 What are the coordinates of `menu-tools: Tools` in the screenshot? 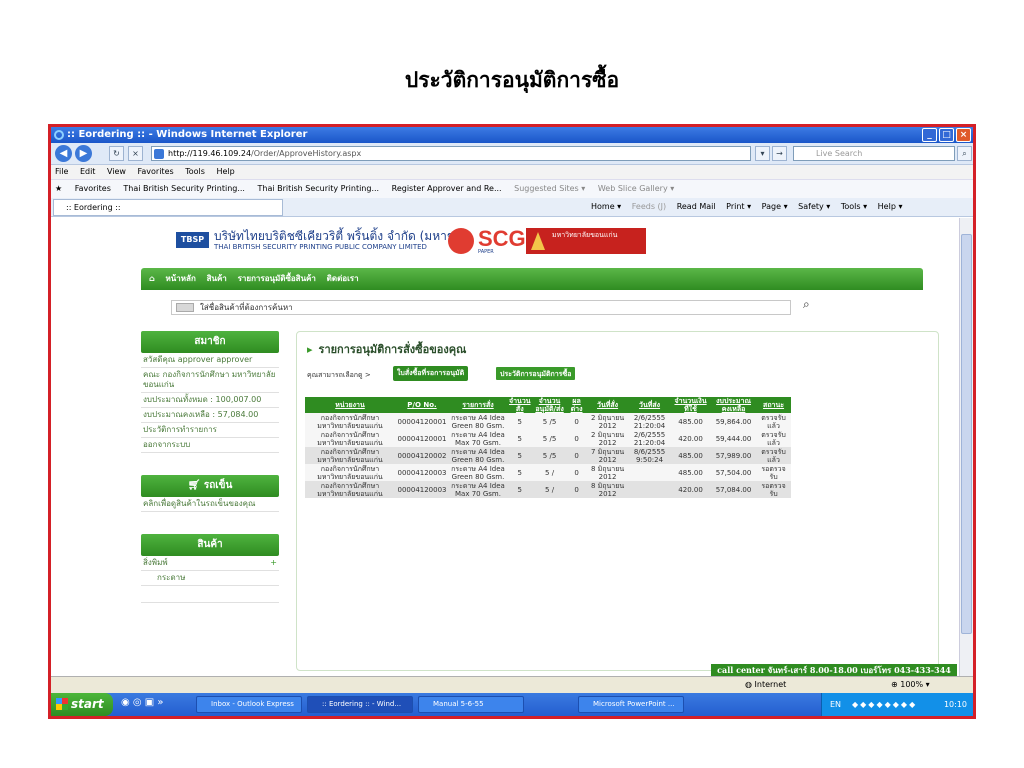 It's located at (195, 171).